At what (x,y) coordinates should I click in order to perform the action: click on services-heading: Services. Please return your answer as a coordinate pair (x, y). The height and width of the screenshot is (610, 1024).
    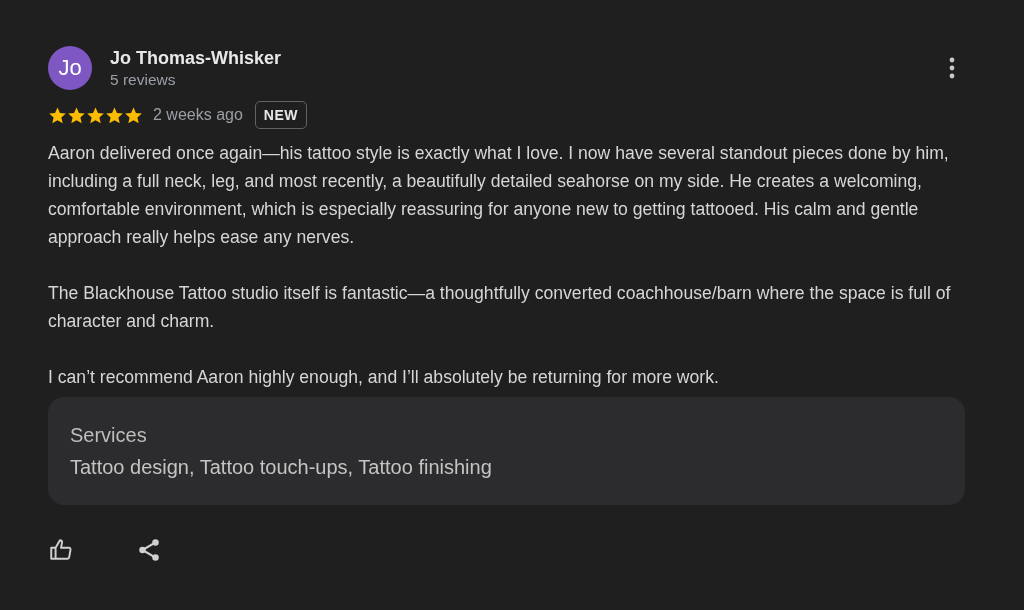
    Looking at the image, I should click on (109, 435).